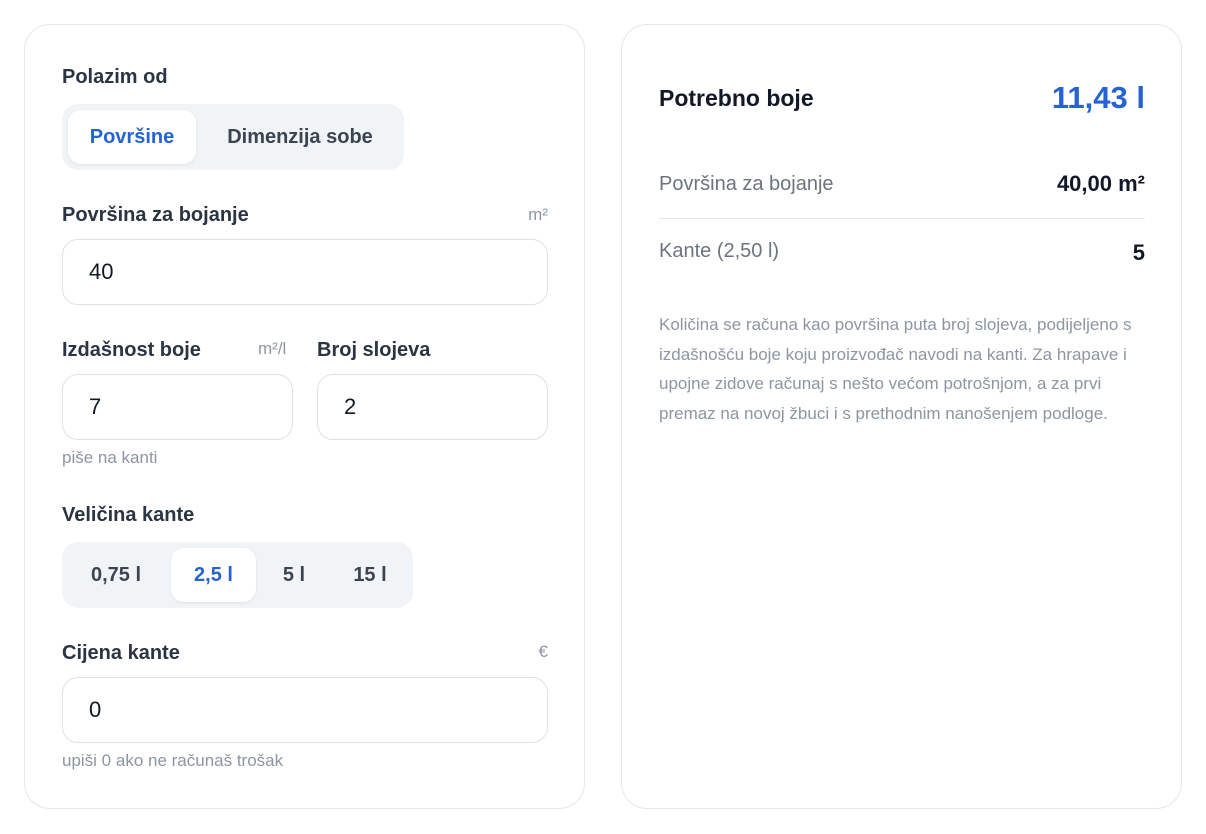 This screenshot has width=1206, height=834. I want to click on bucket-option-2-5l: 2,5 l, so click(213, 575).